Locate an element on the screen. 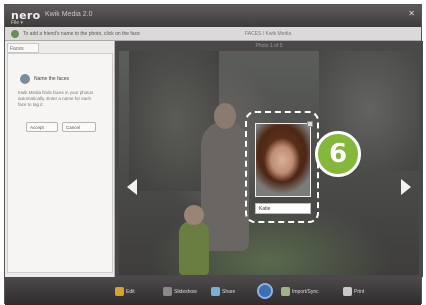 This screenshot has width=426, height=305. print-icon is located at coordinates (347, 291).